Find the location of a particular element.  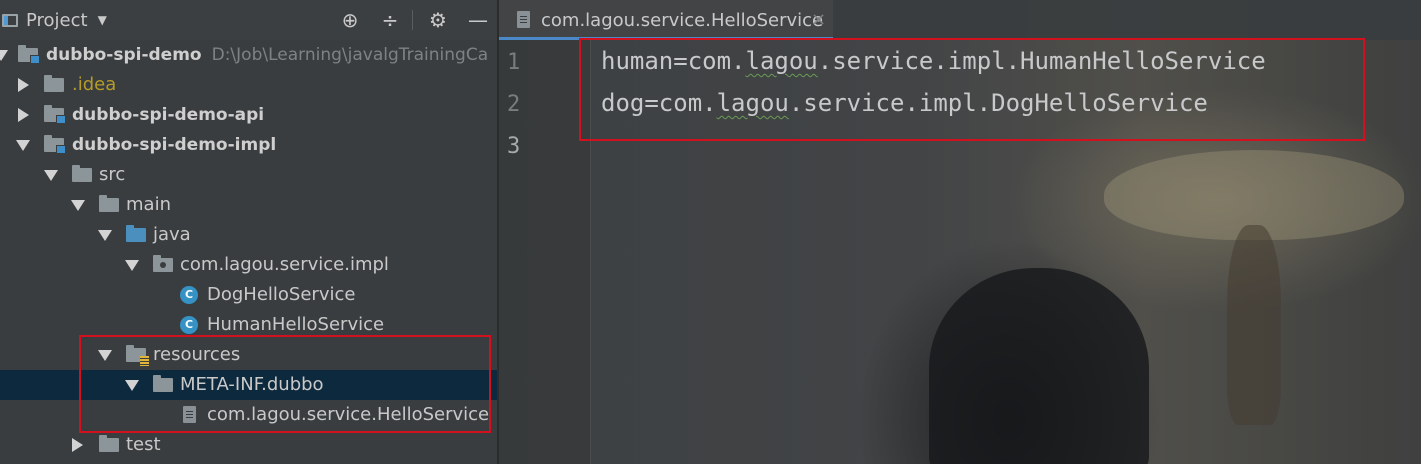

package-icon is located at coordinates (163, 263).